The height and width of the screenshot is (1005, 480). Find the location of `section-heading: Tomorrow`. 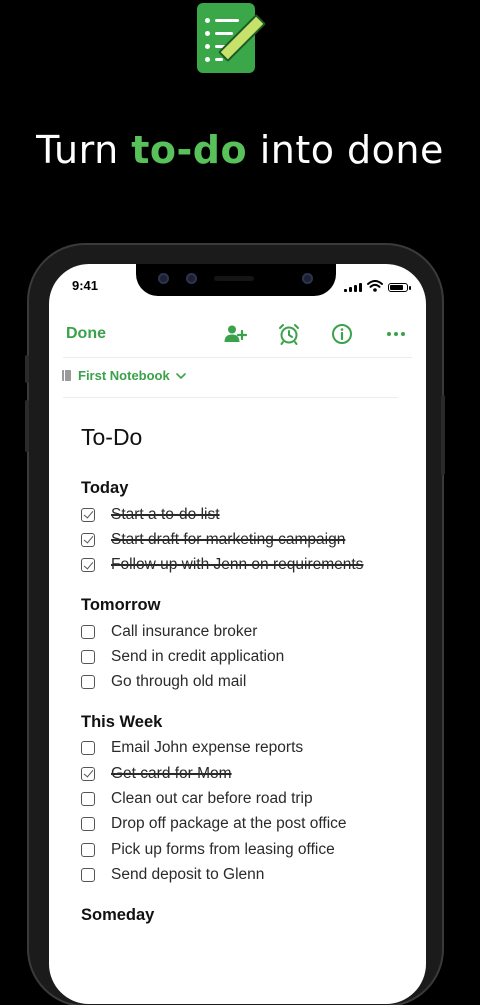

section-heading: Tomorrow is located at coordinates (121, 604).